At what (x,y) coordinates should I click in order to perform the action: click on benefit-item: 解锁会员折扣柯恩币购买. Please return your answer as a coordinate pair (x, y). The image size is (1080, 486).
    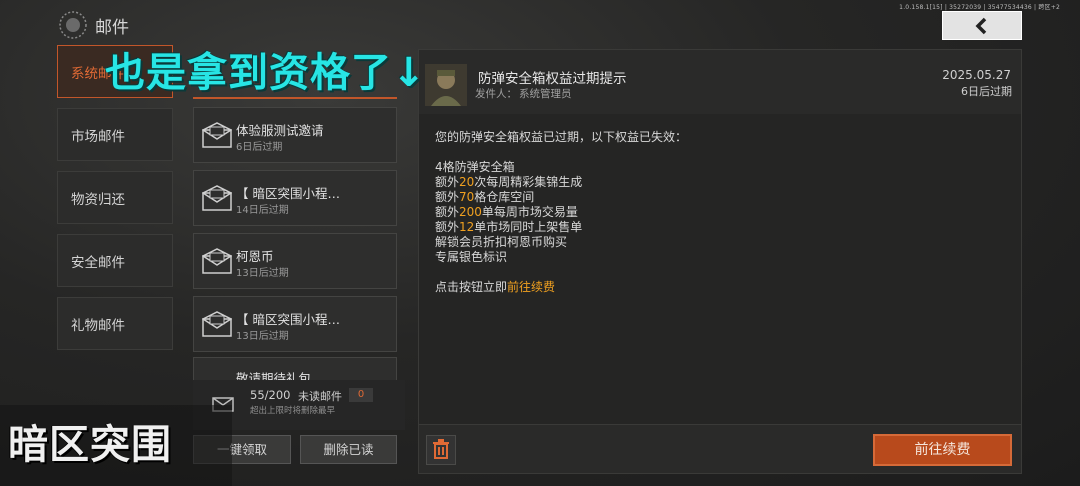
    Looking at the image, I should click on (501, 242).